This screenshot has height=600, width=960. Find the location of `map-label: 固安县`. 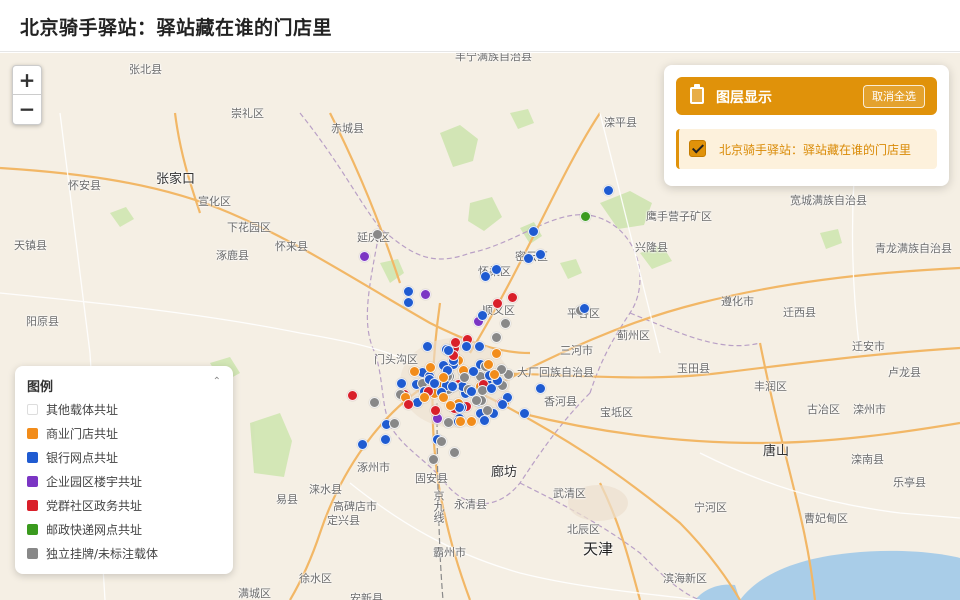

map-label: 固安县 is located at coordinates (431, 478).